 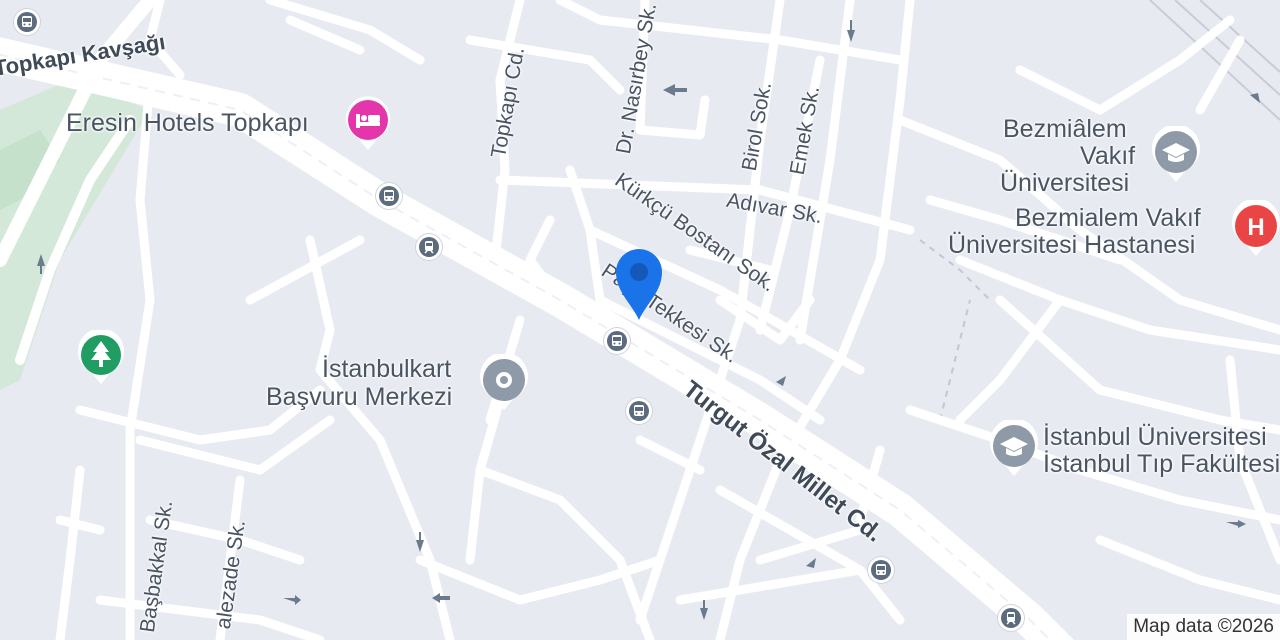 I want to click on svg-text: H, so click(x=1255, y=227).